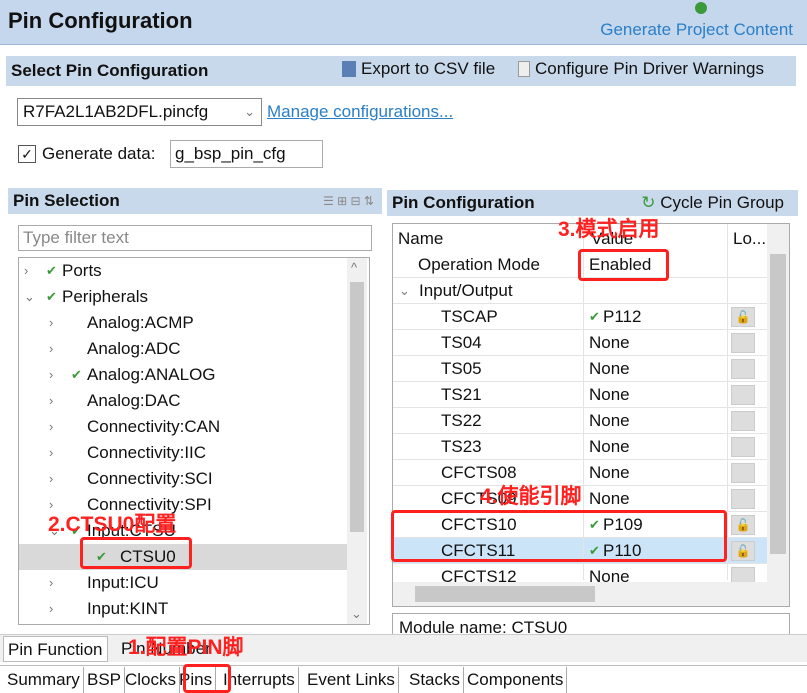  What do you see at coordinates (105, 296) in the screenshot?
I see `tree-item-label: Peripherals` at bounding box center [105, 296].